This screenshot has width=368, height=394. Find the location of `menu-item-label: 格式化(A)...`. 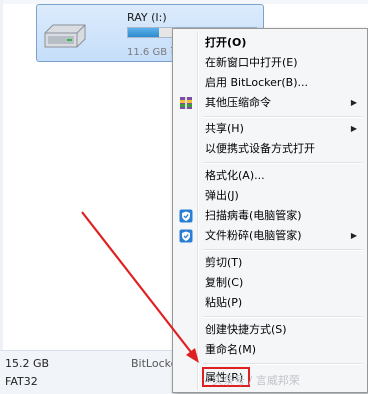

menu-item-label: 格式化(A)... is located at coordinates (235, 175).